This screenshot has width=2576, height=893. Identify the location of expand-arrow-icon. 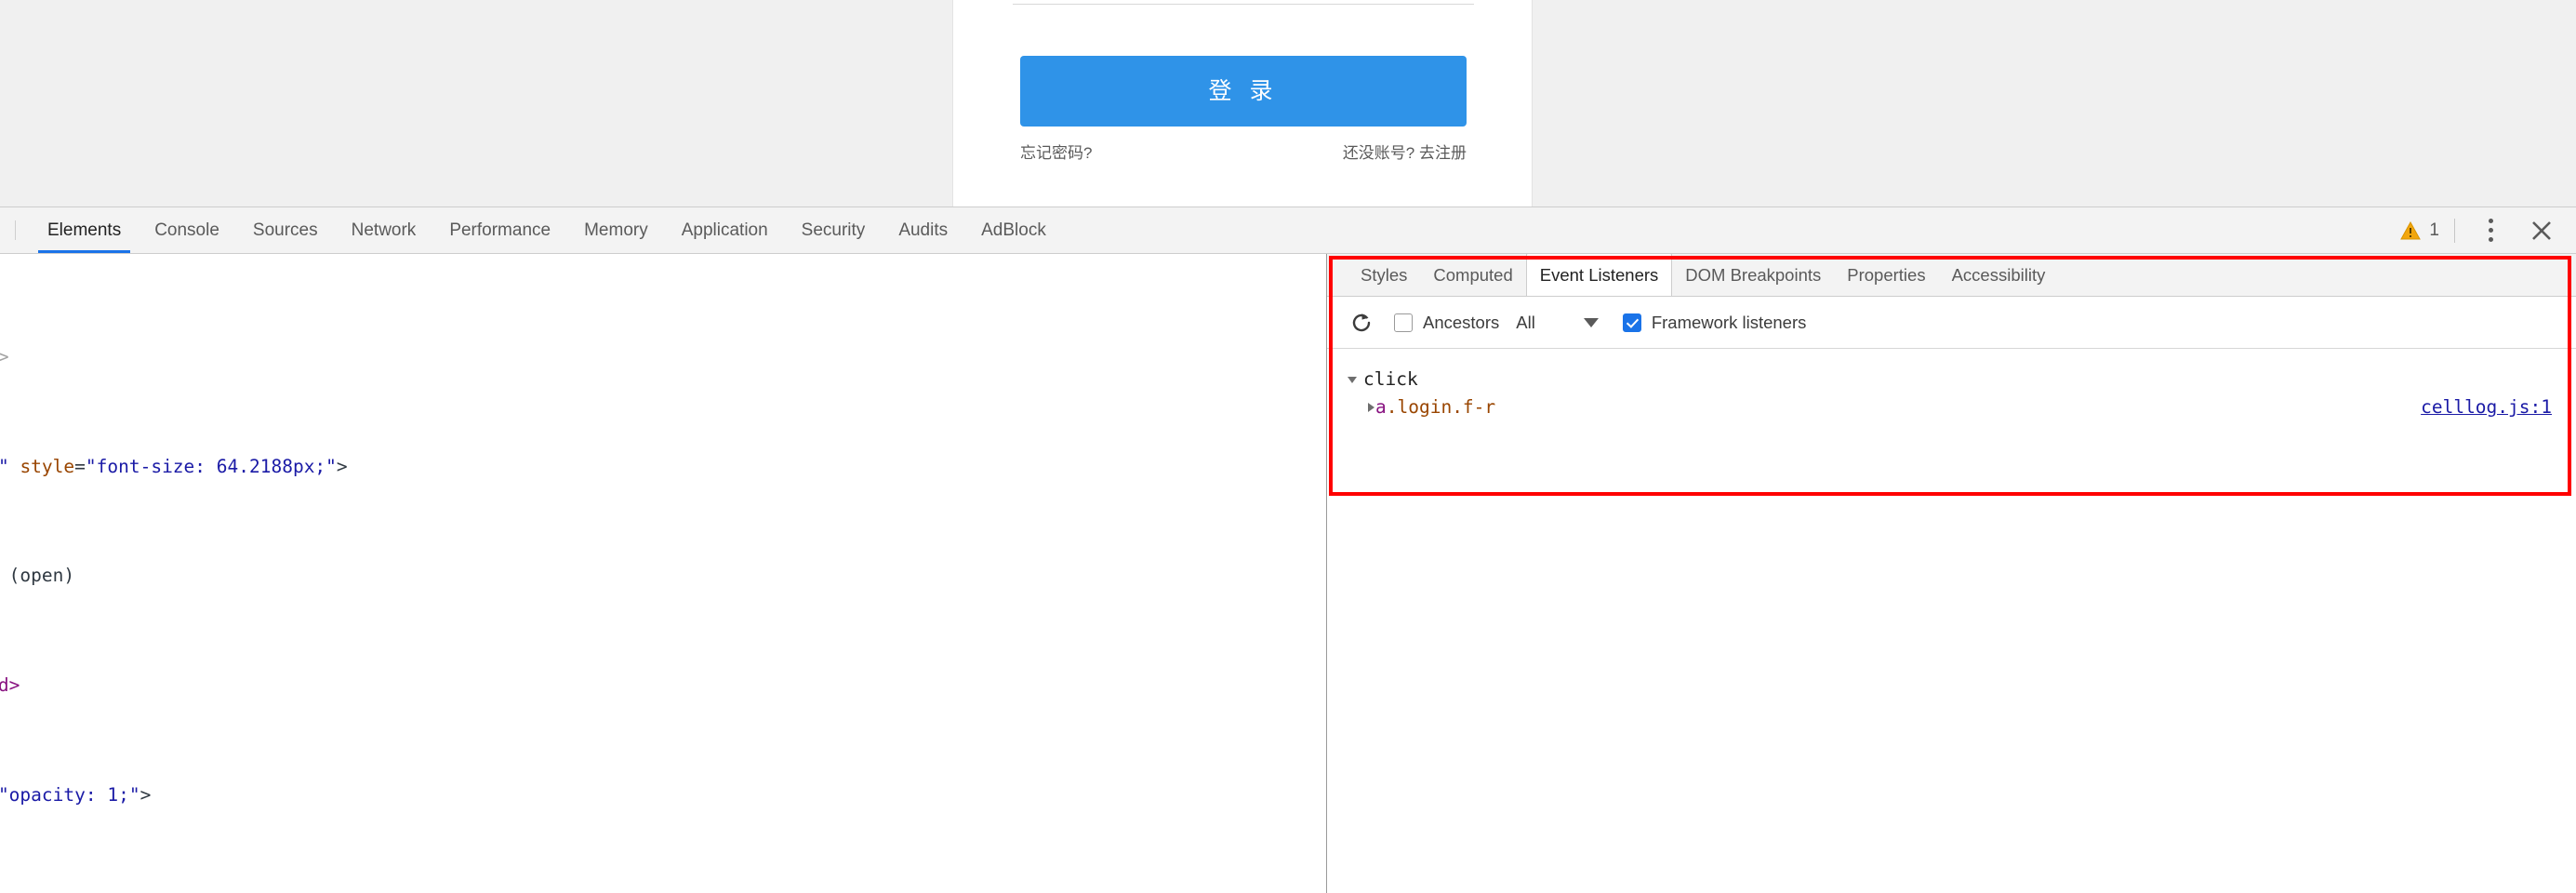
(1371, 407).